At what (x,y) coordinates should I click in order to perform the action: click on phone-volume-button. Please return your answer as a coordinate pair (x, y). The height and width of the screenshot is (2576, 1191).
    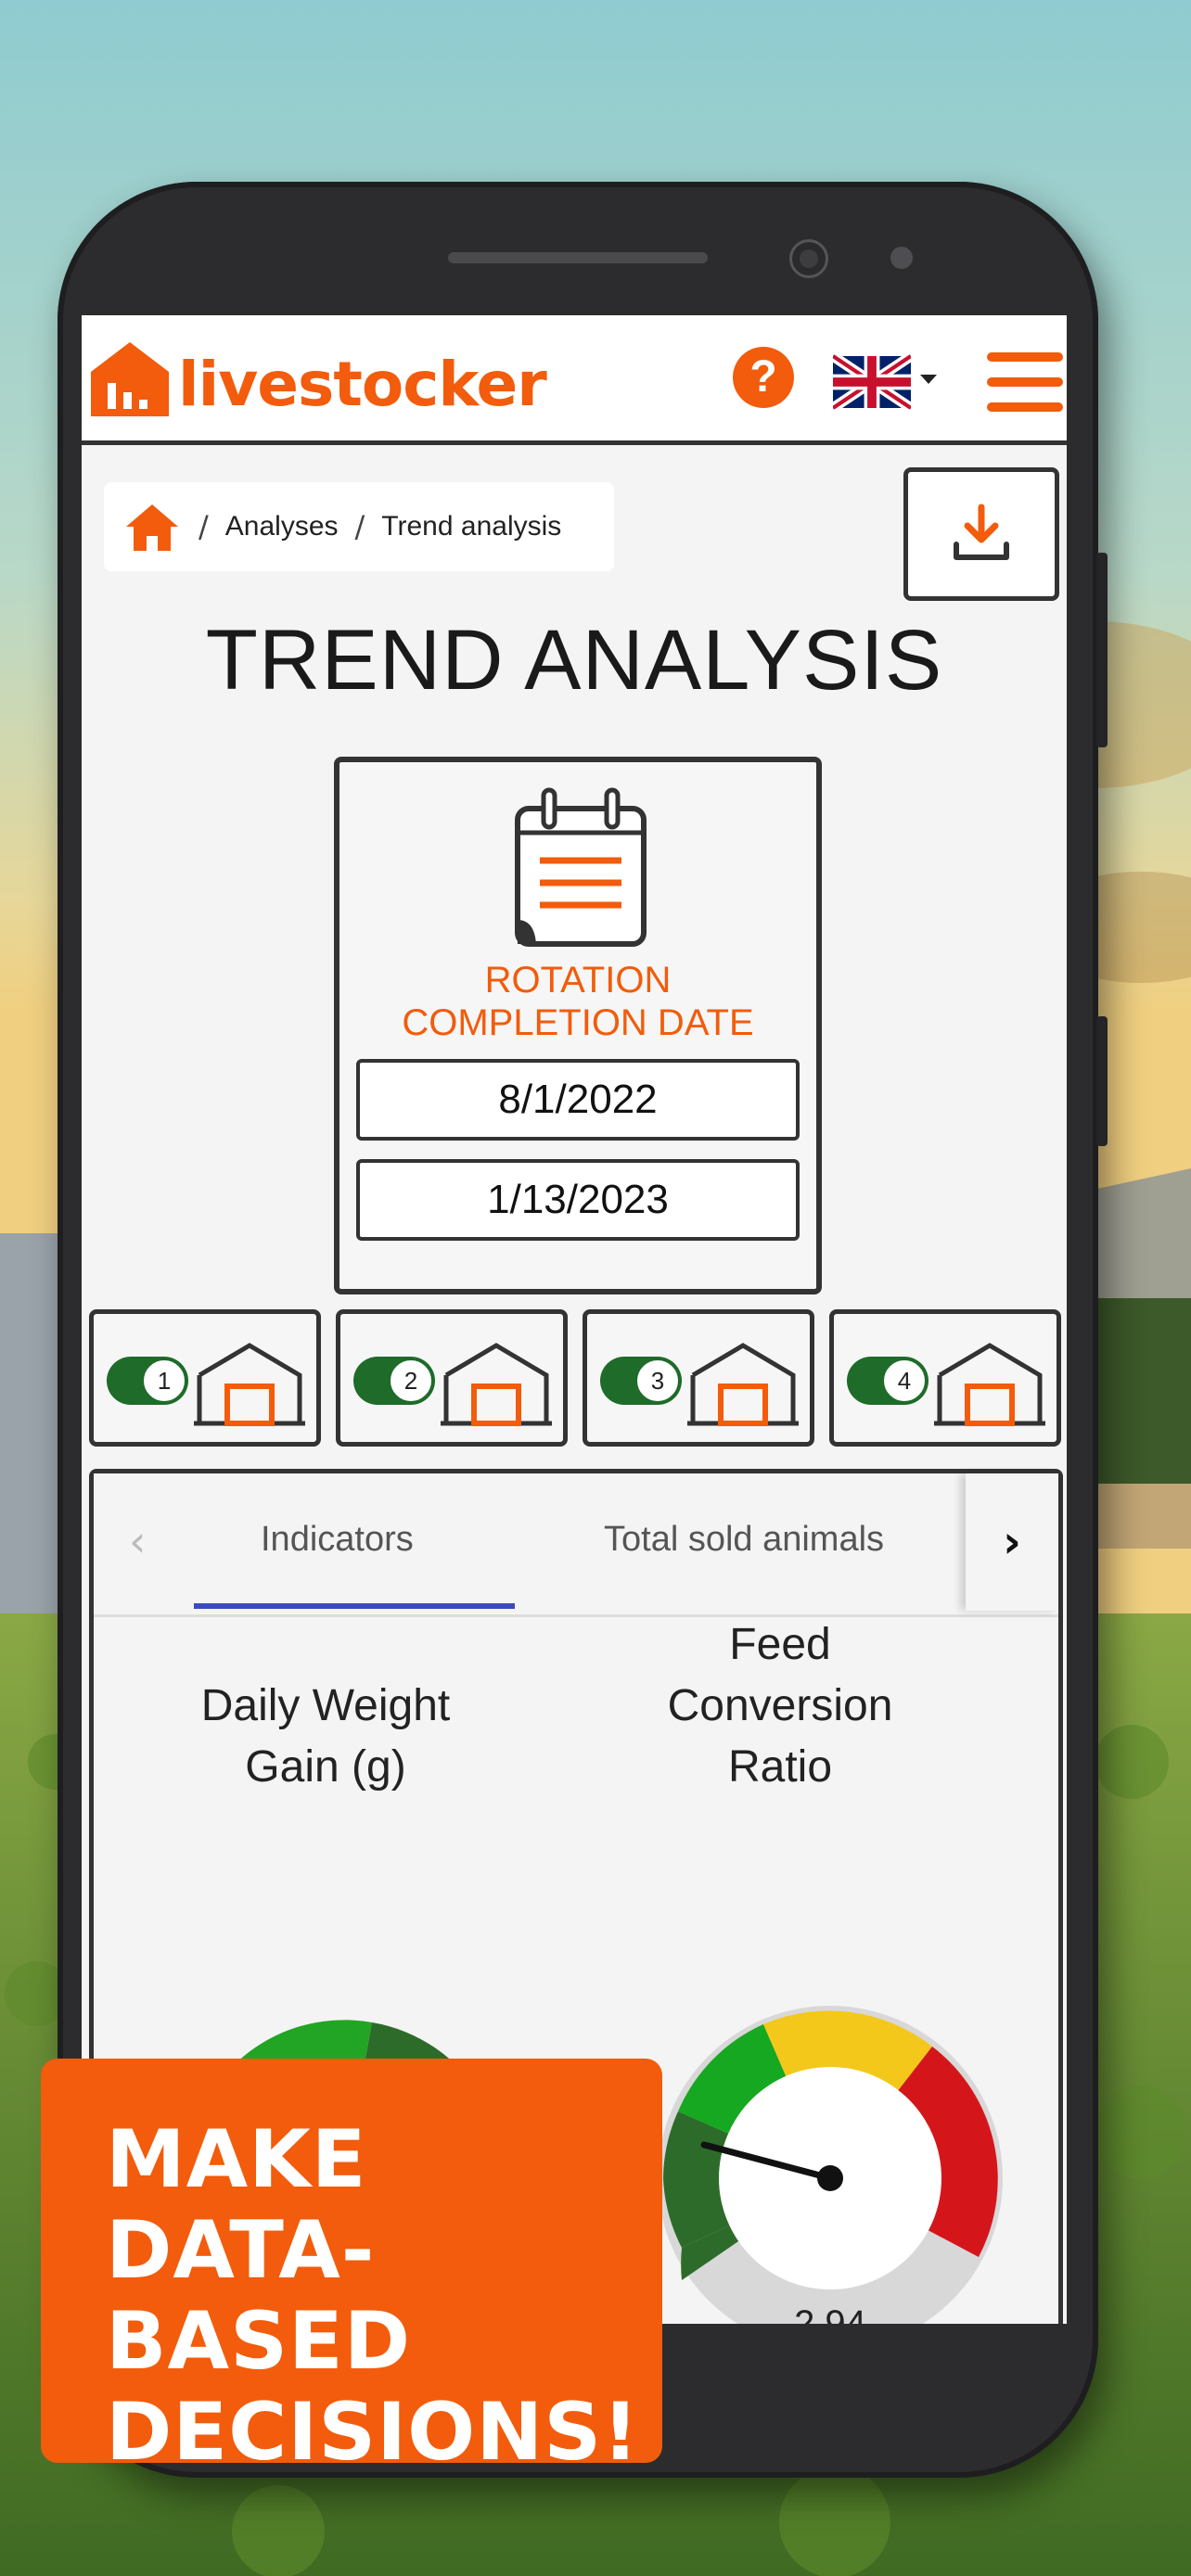
    Looking at the image, I should click on (1102, 650).